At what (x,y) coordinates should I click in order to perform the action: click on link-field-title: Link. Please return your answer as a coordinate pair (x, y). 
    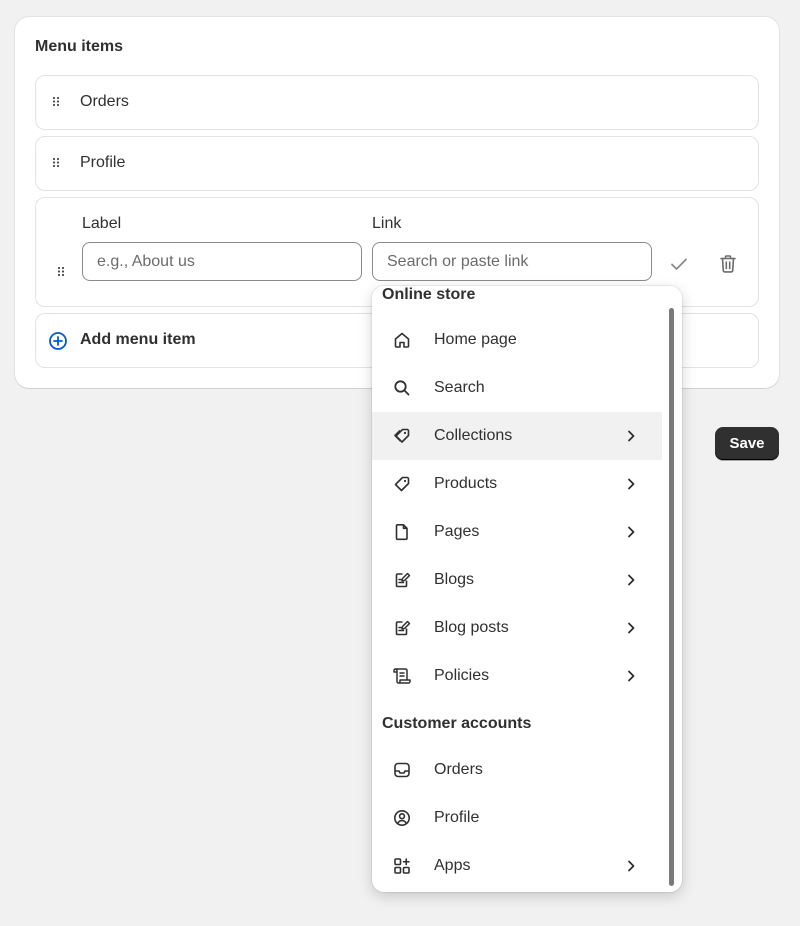
    Looking at the image, I should click on (387, 223).